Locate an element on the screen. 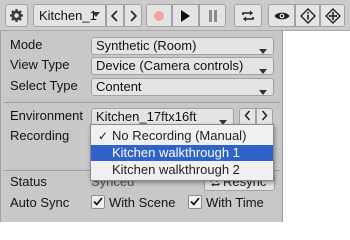  menu-item-label: Kitchen walkthrough 2 is located at coordinates (176, 169).